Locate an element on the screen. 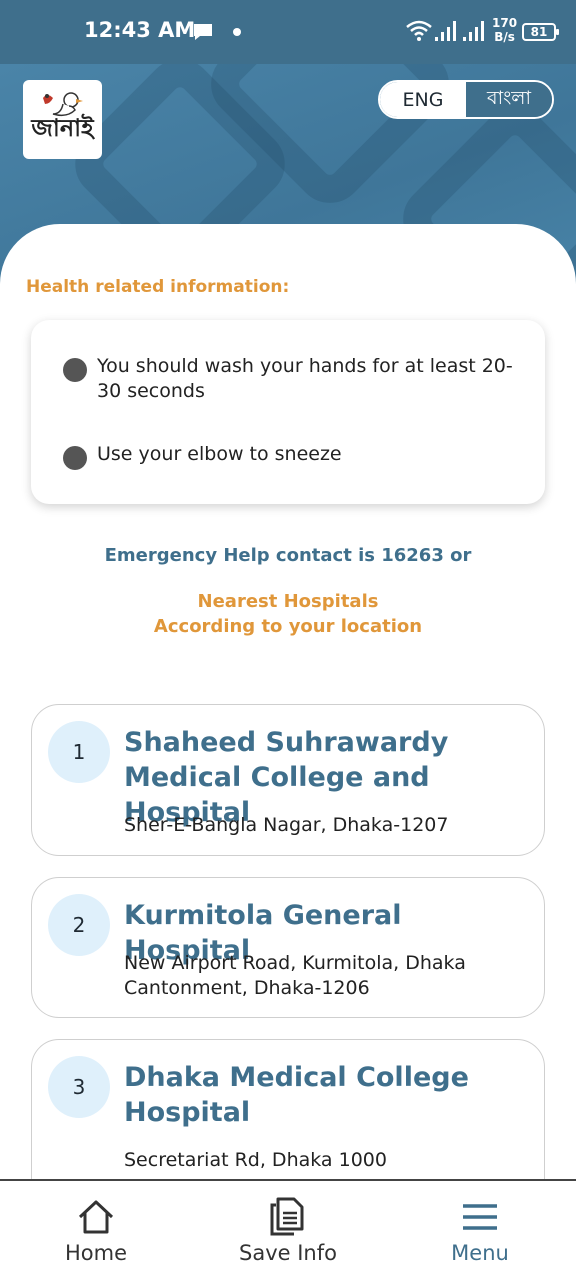 The width and height of the screenshot is (576, 1280). hospital-number-badge: 2 is located at coordinates (79, 925).